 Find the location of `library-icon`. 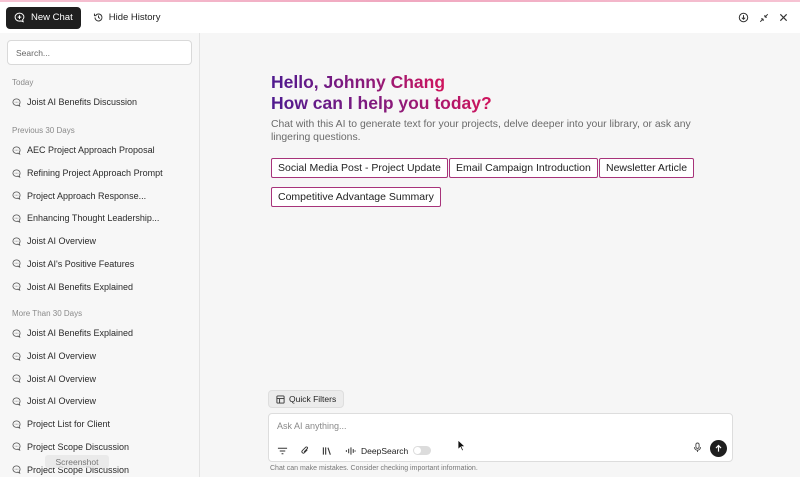

library-icon is located at coordinates (327, 451).